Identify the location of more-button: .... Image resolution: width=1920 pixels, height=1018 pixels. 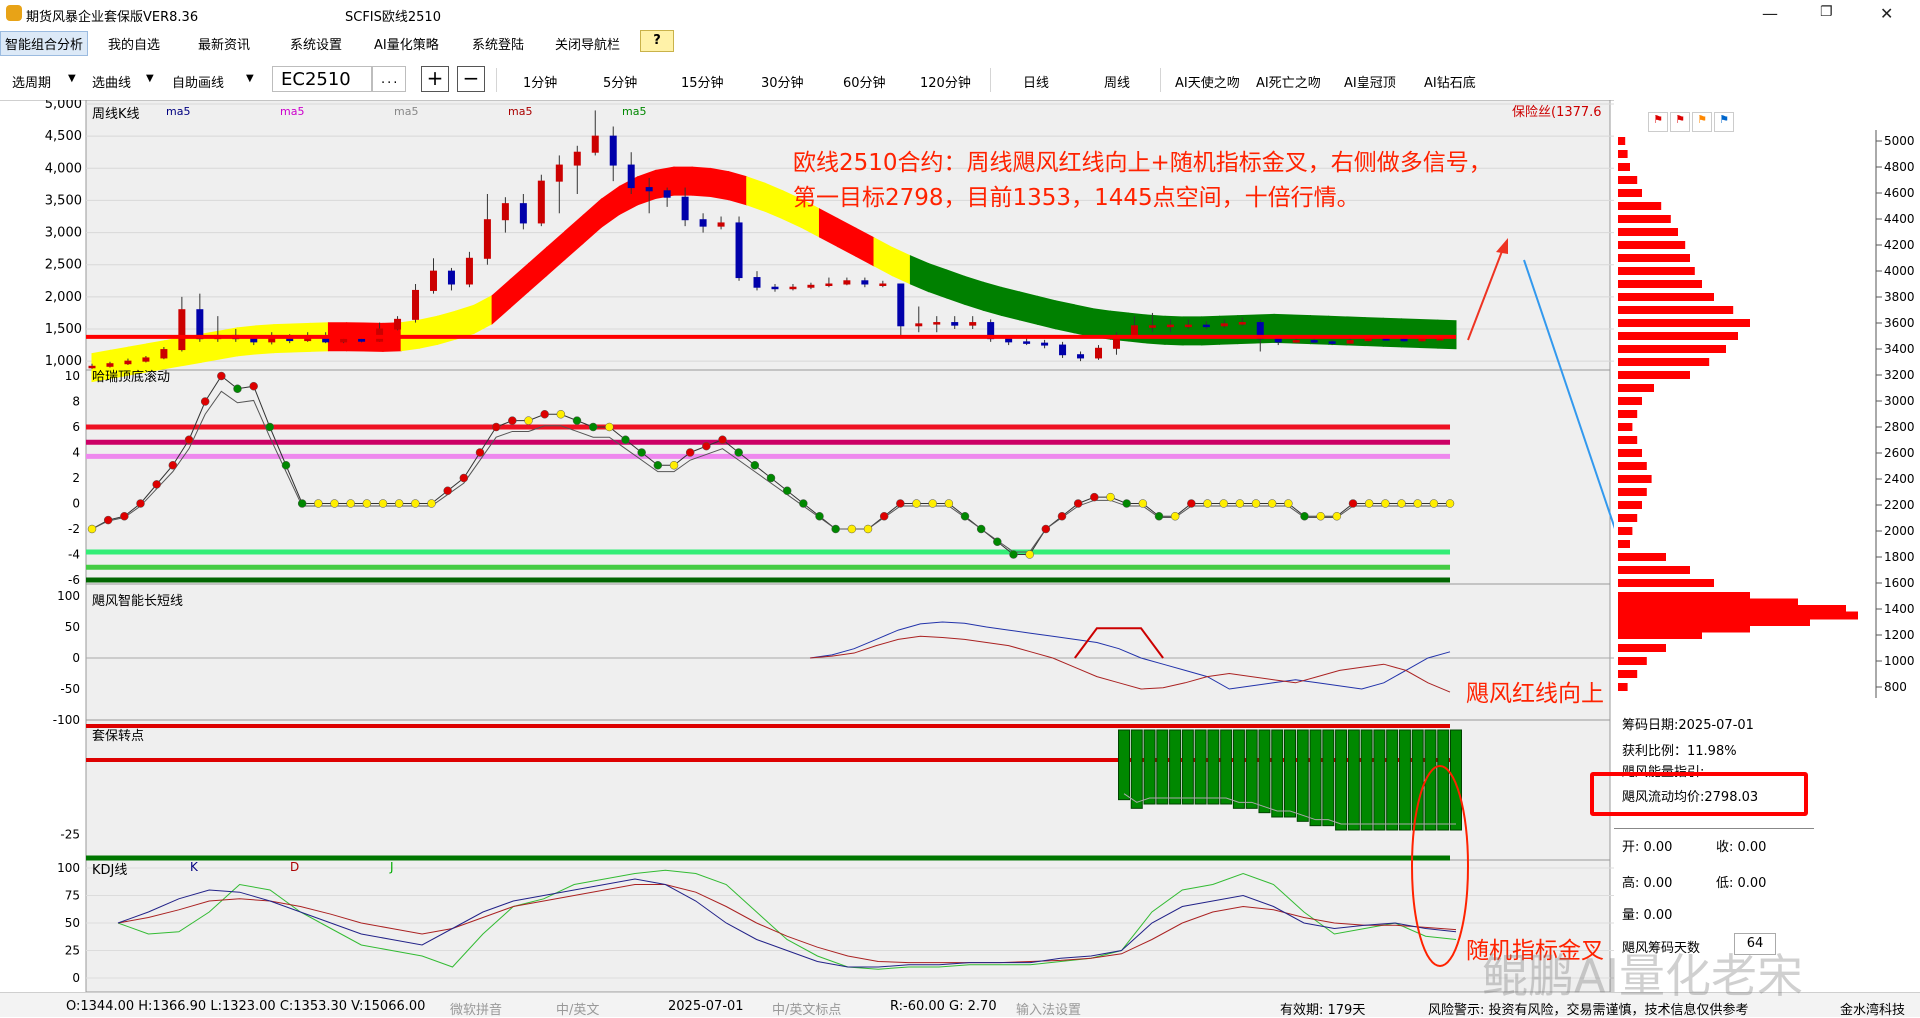
(389, 79).